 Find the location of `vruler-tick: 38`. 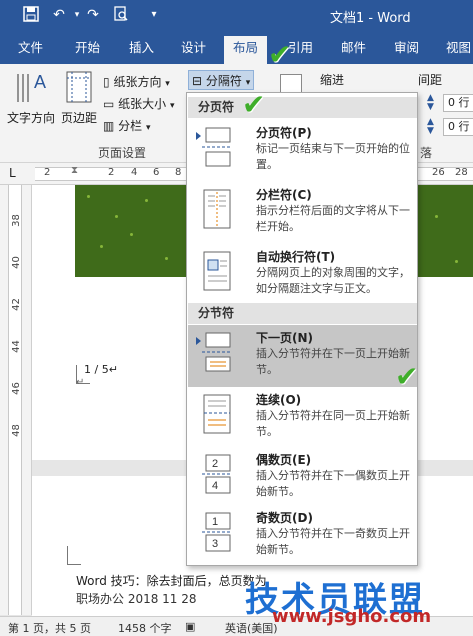

vruler-tick: 38 is located at coordinates (16, 220).